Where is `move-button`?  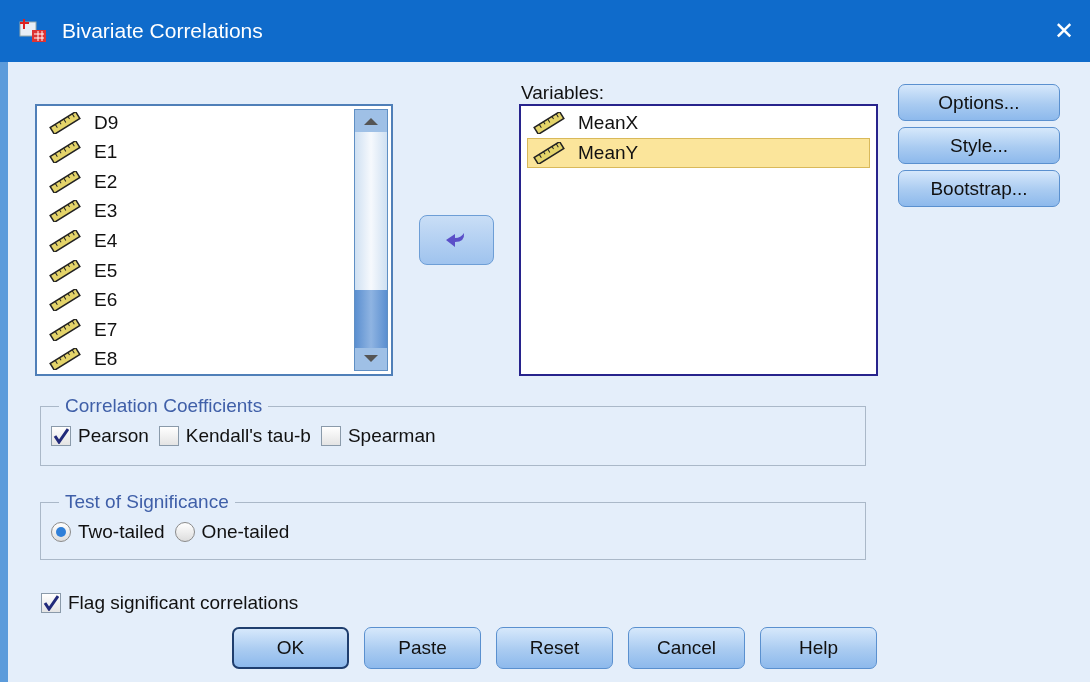
move-button is located at coordinates (456, 240).